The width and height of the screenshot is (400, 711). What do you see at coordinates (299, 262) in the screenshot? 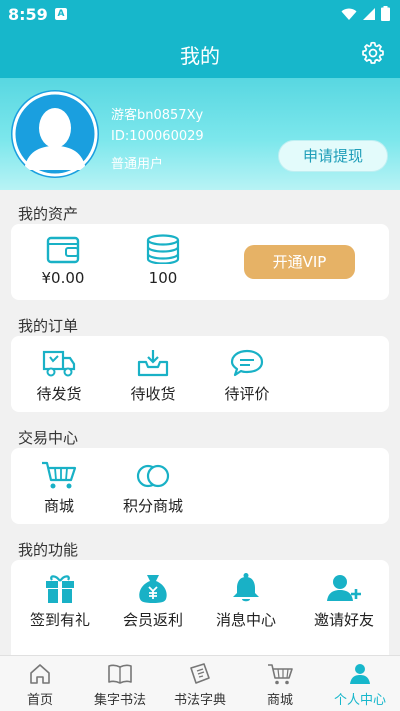
I see `open-vip-button: 开通VIP` at bounding box center [299, 262].